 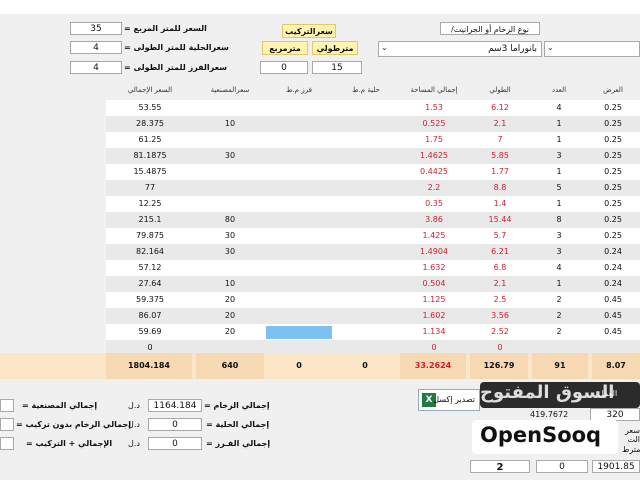 I want to click on cell-total: 15.4875, so click(x=150, y=172).